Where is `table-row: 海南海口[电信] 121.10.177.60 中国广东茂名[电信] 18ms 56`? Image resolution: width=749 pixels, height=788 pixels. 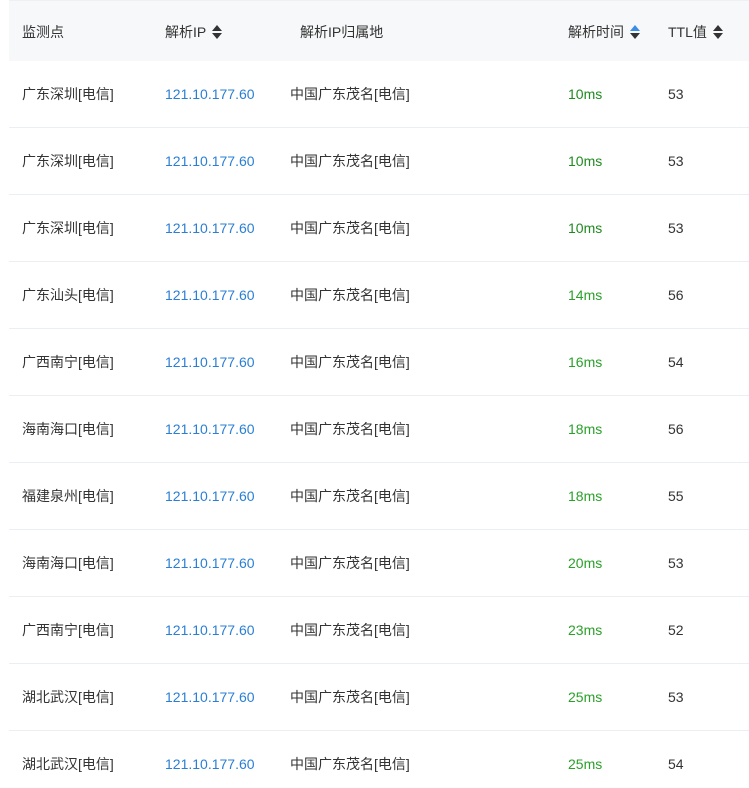
table-row: 海南海口[电信] 121.10.177.60 中国广东茂名[电信] 18ms 56 is located at coordinates (379, 429).